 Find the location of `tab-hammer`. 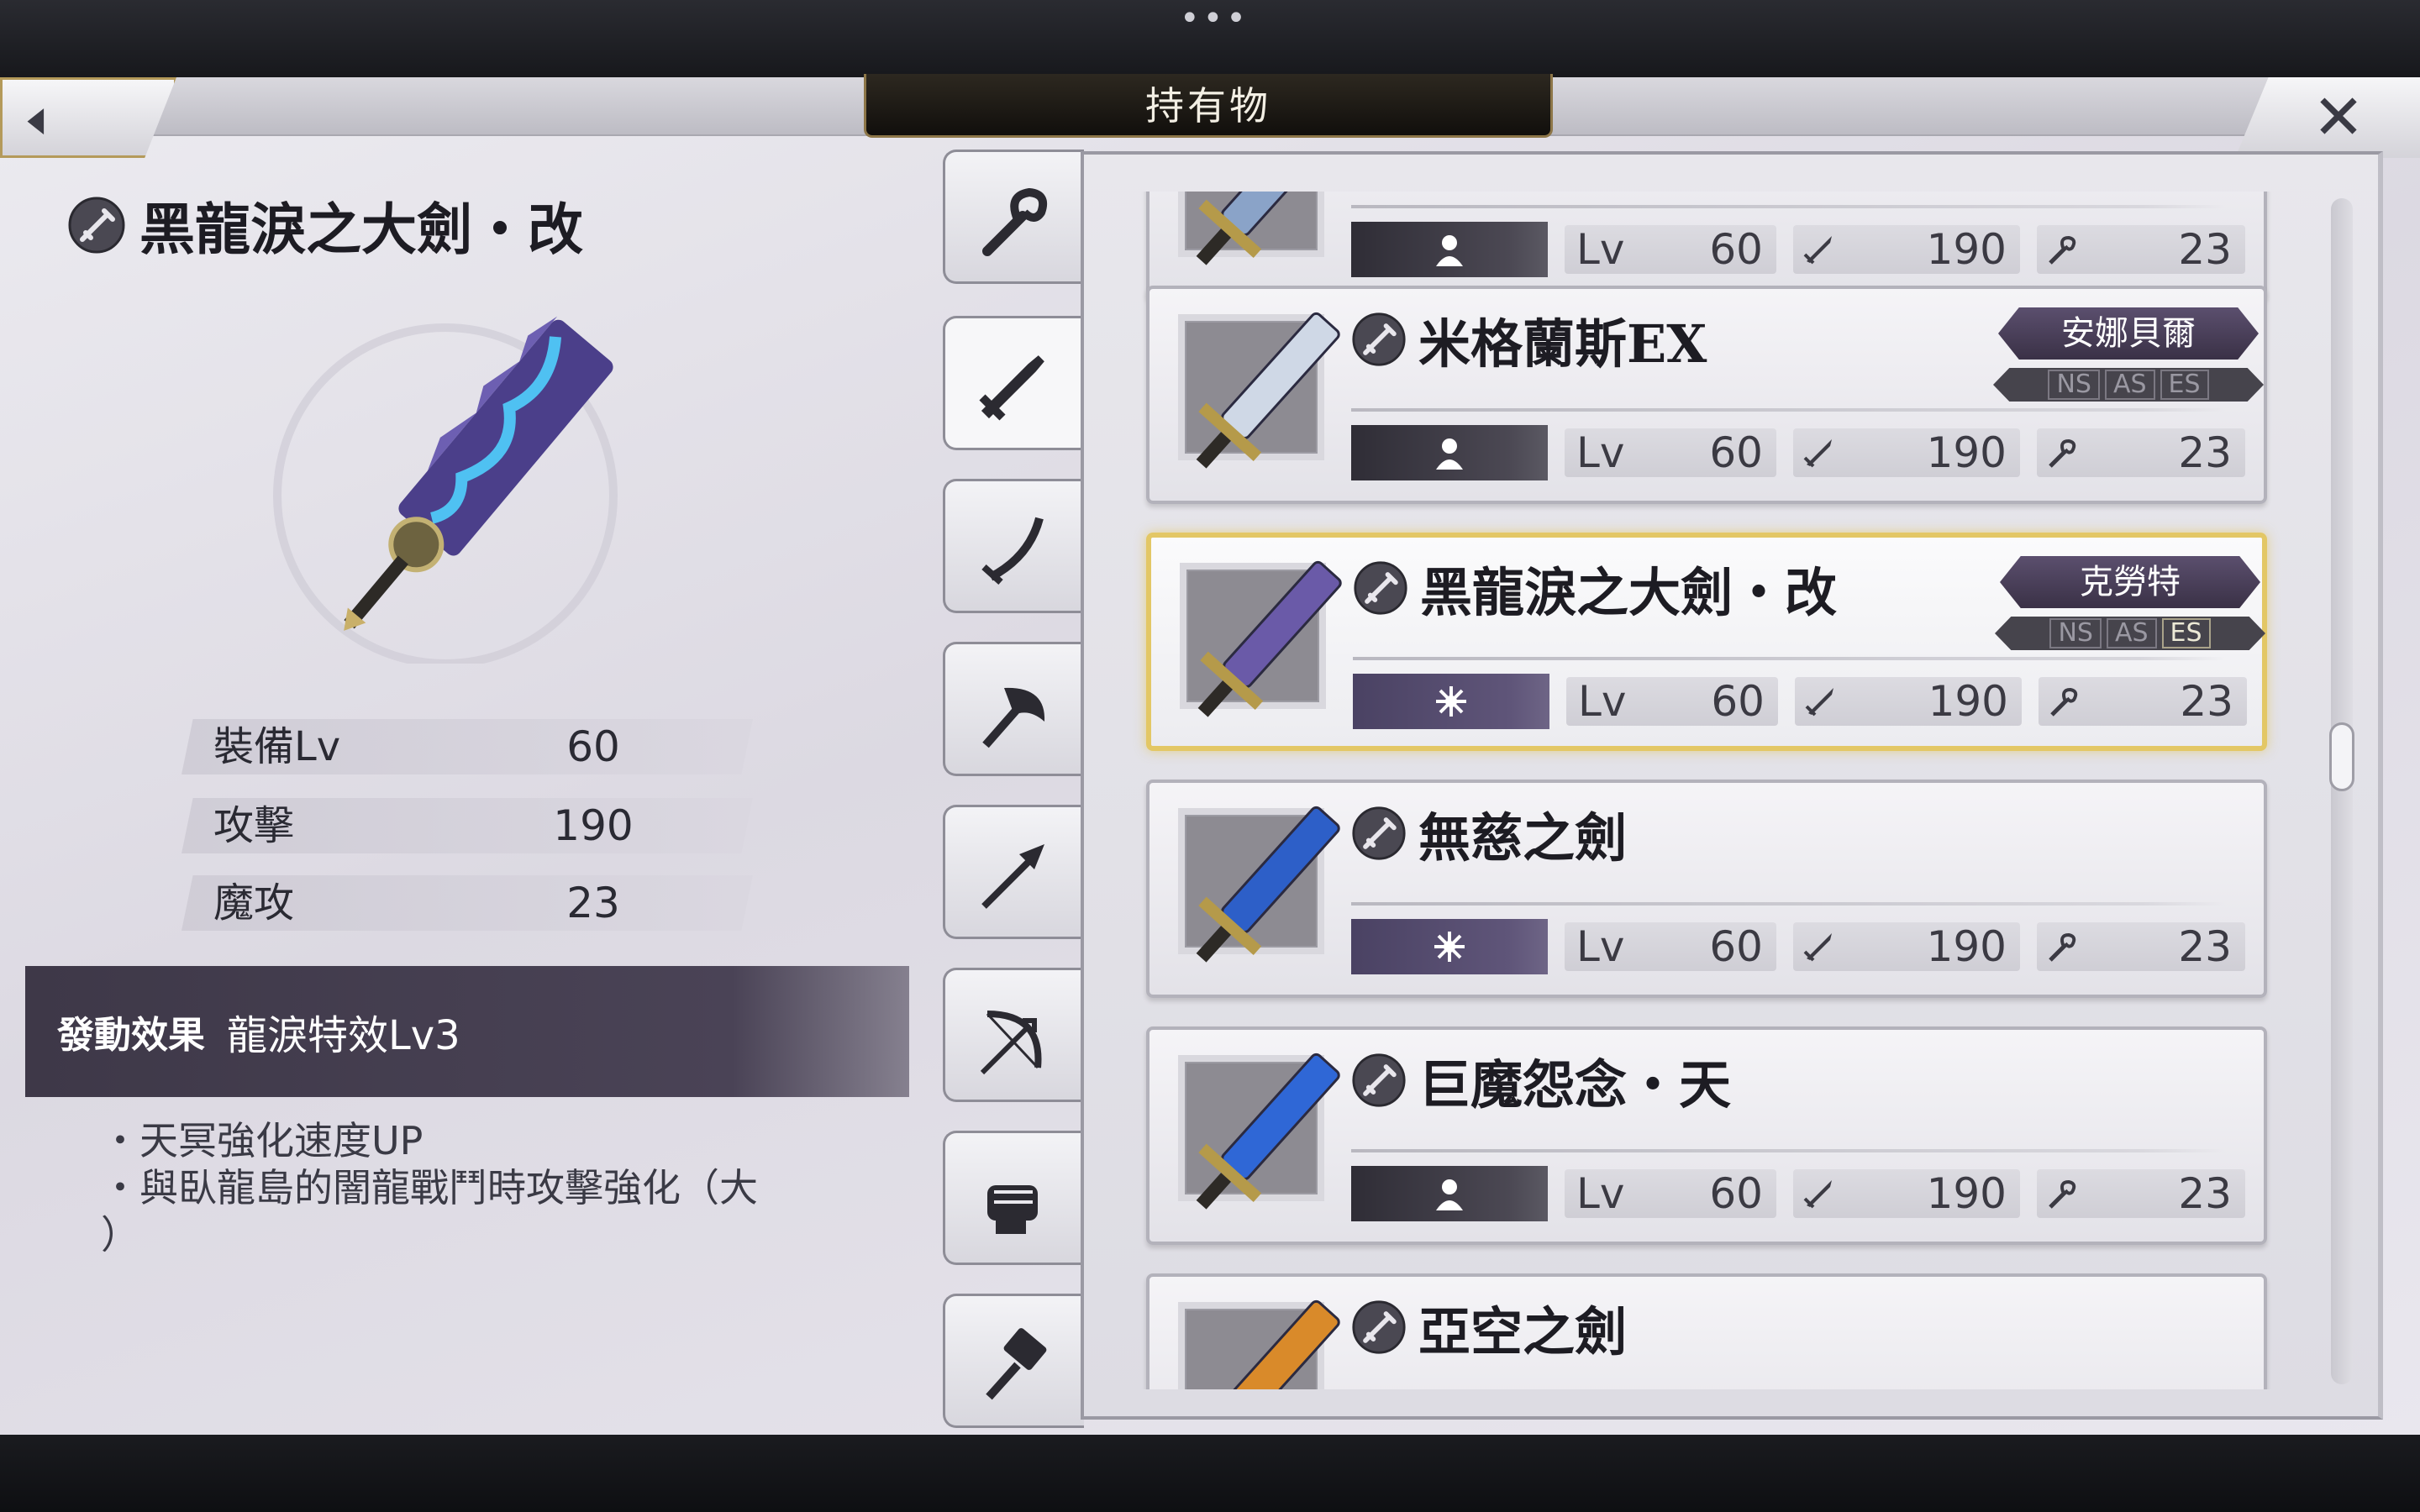

tab-hammer is located at coordinates (1014, 1361).